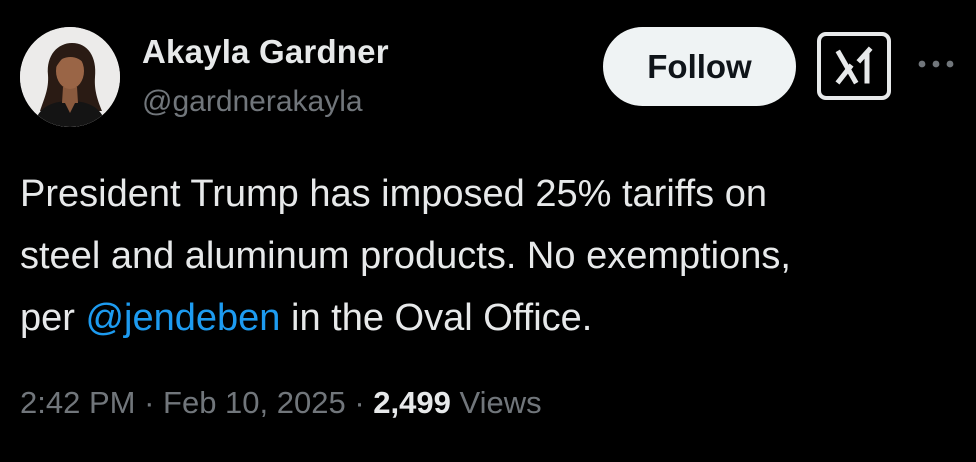 The image size is (976, 462). I want to click on tweet-line-3-suffix: in the Oval Office., so click(436, 318).